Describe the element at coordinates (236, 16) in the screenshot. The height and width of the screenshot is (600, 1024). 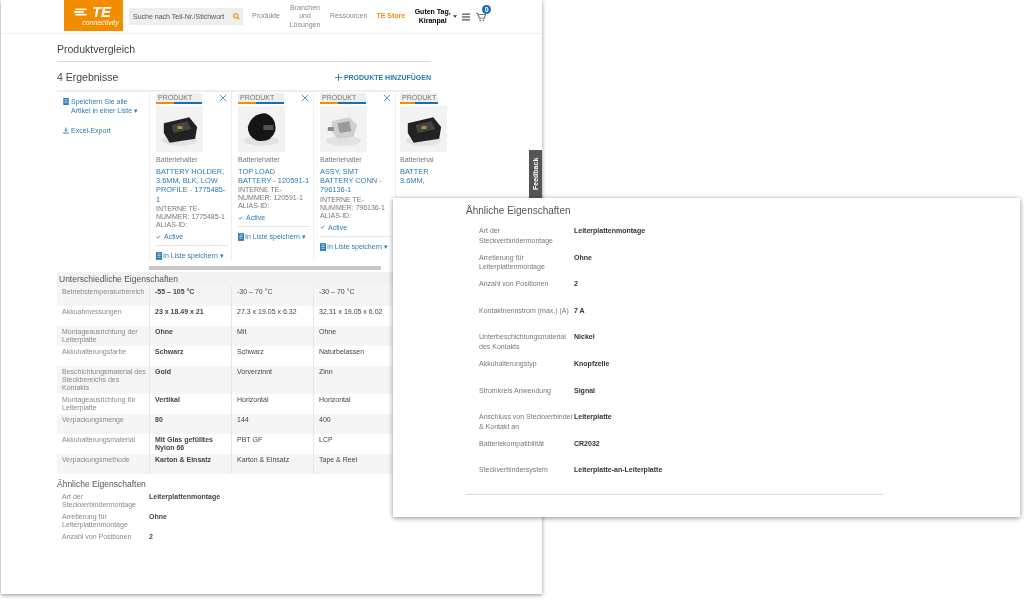
I see `search-icon` at that location.